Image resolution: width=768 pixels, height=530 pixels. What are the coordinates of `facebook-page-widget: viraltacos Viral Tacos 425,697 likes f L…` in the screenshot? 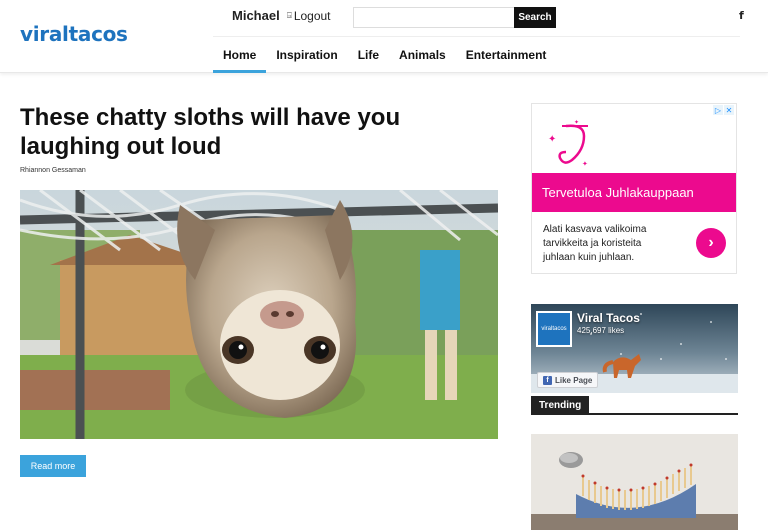 It's located at (634, 348).